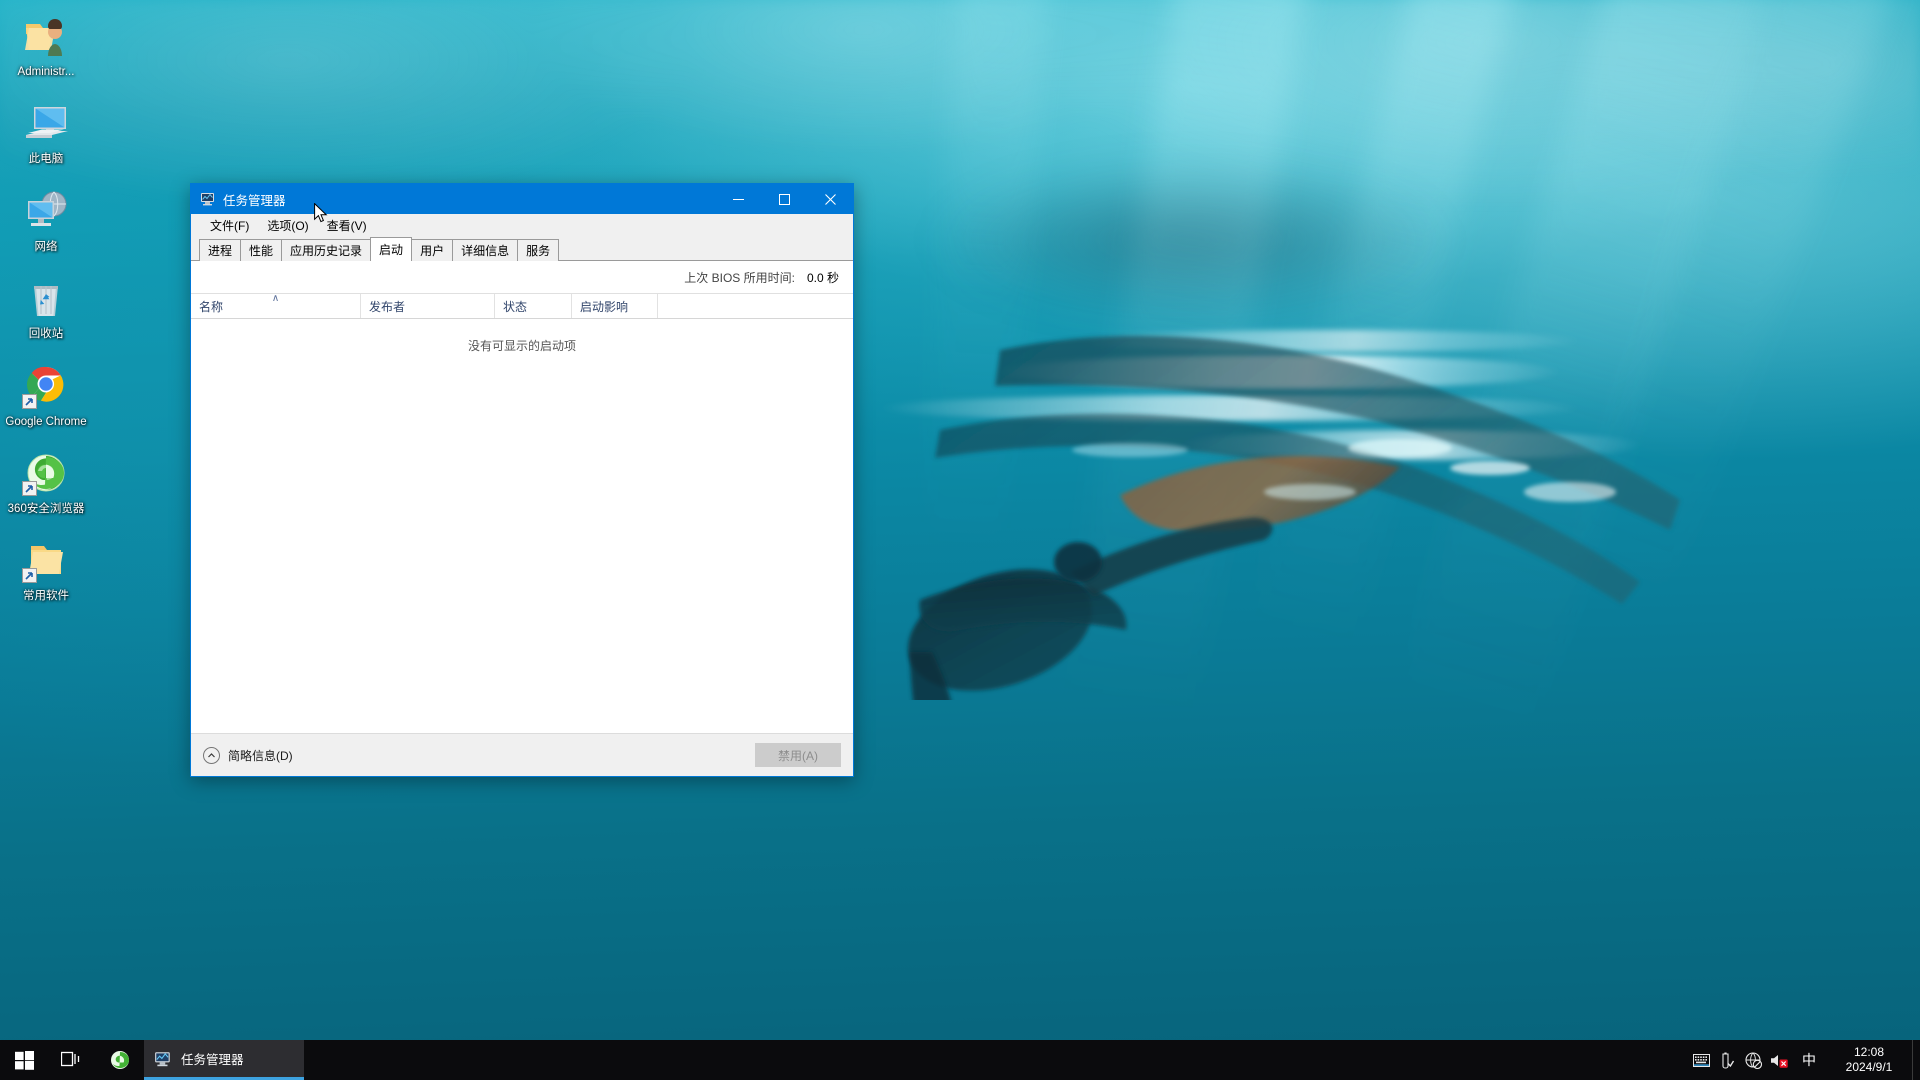 This screenshot has width=1920, height=1080. Describe the element at coordinates (1294, 517) in the screenshot. I see `wallpaper-diver-illustration` at that location.